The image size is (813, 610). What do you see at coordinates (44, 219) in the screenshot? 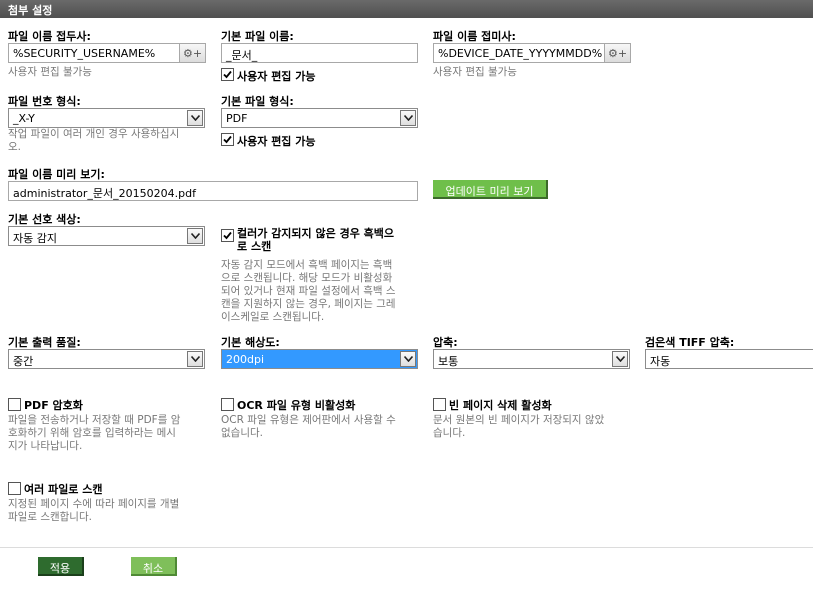
I see `color-label: 기본 선호 색상:` at bounding box center [44, 219].